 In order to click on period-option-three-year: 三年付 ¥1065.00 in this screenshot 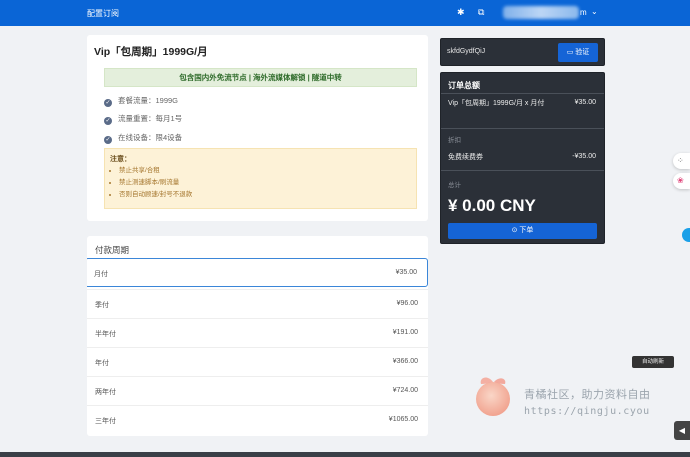, I will do `click(257, 419)`.